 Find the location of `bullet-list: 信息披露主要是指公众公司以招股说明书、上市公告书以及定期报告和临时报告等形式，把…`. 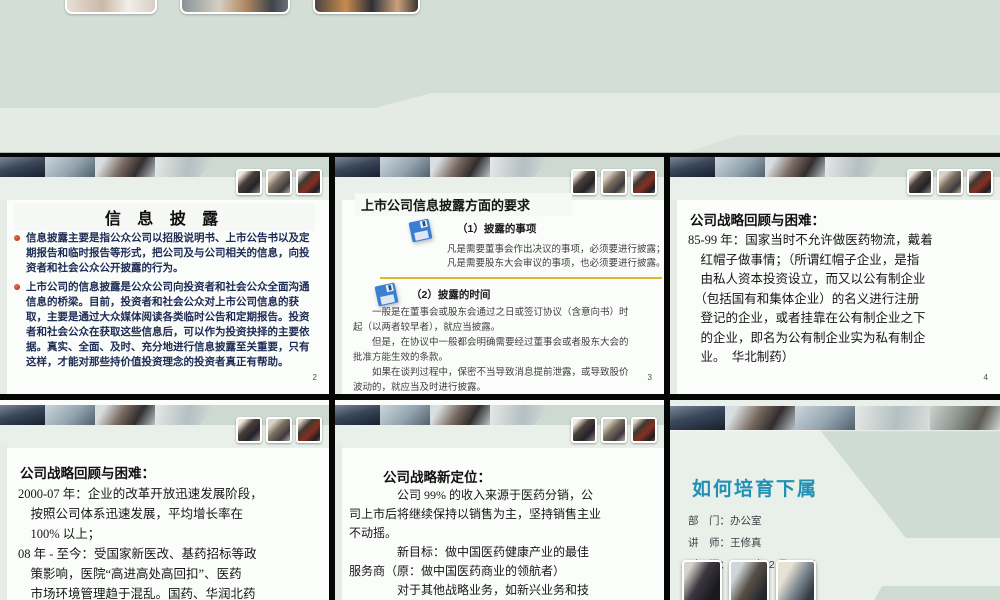

bullet-list: 信息披露主要是指公众公司以招股说明书、上市公告书以及定期报告和临时报告等形式，把… is located at coordinates (162, 302).